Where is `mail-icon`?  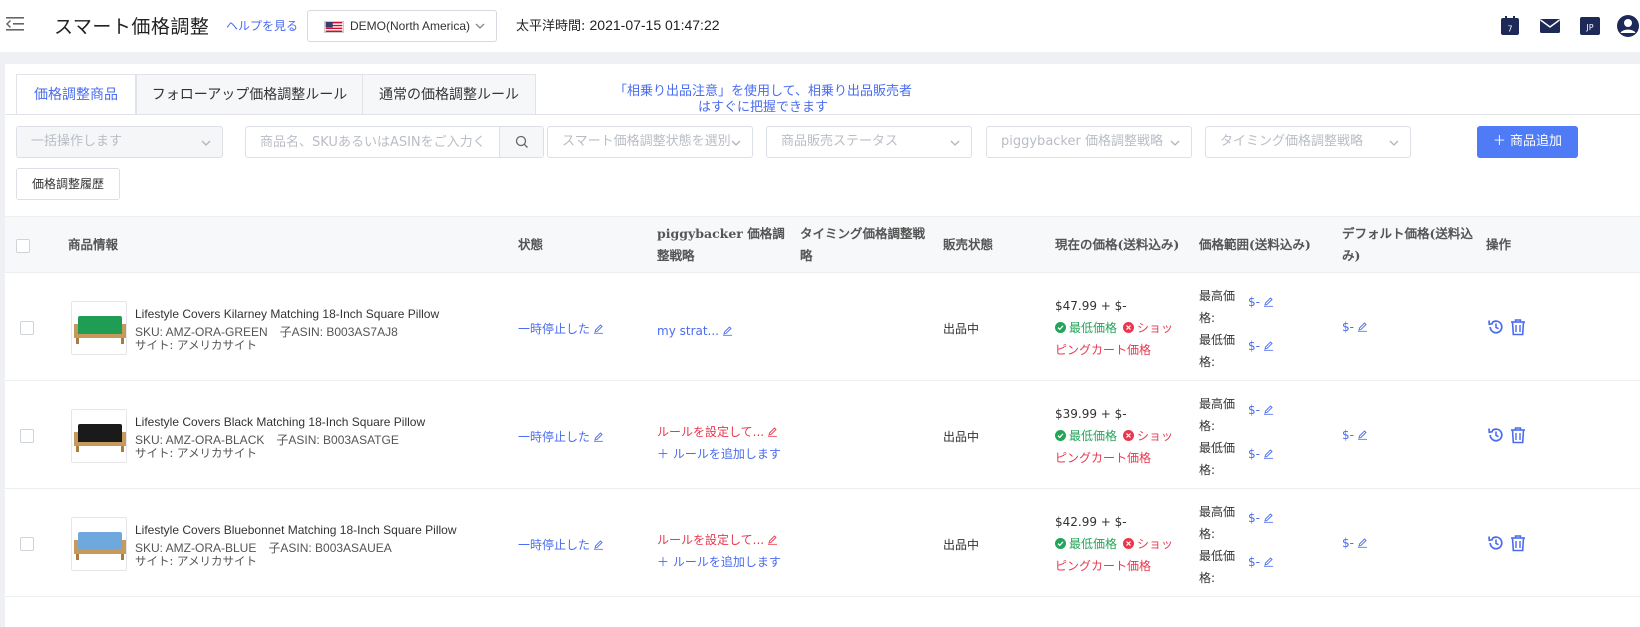
mail-icon is located at coordinates (1550, 26).